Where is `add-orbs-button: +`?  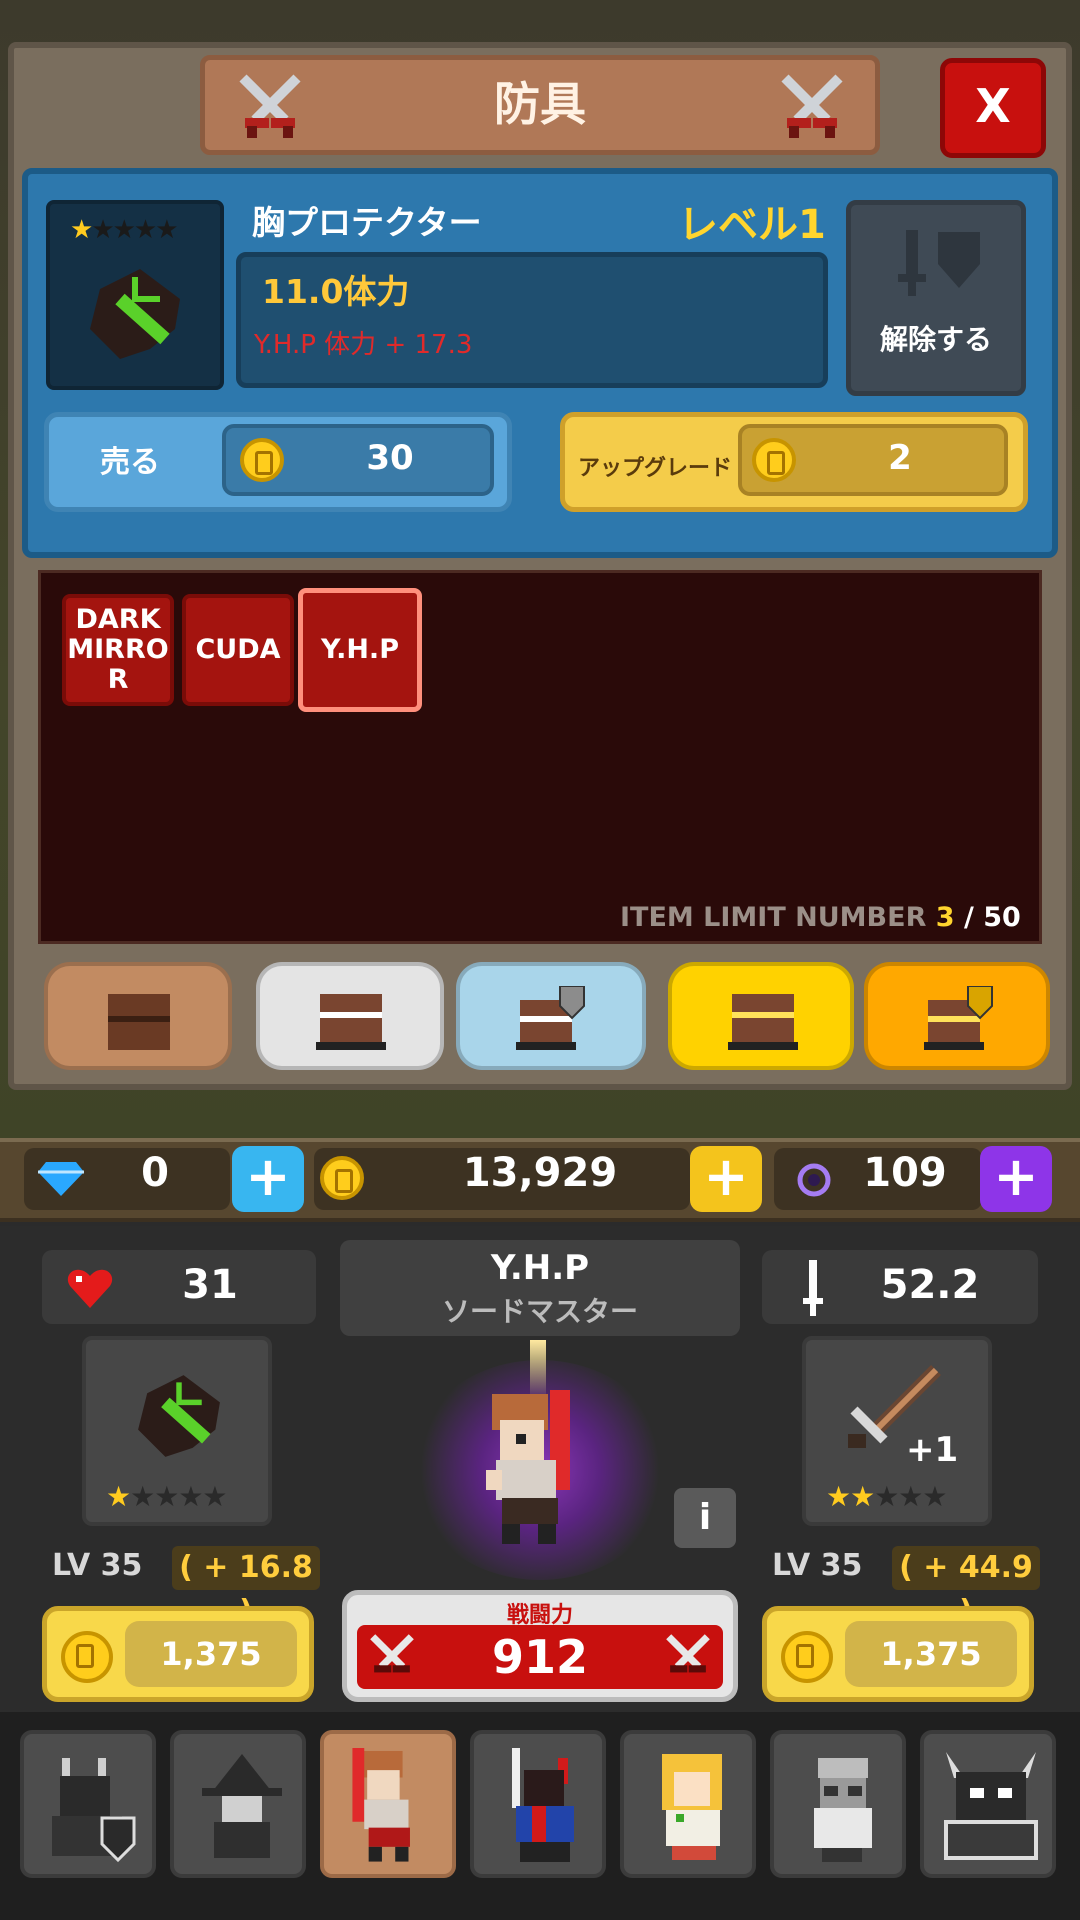 add-orbs-button: + is located at coordinates (1016, 1179).